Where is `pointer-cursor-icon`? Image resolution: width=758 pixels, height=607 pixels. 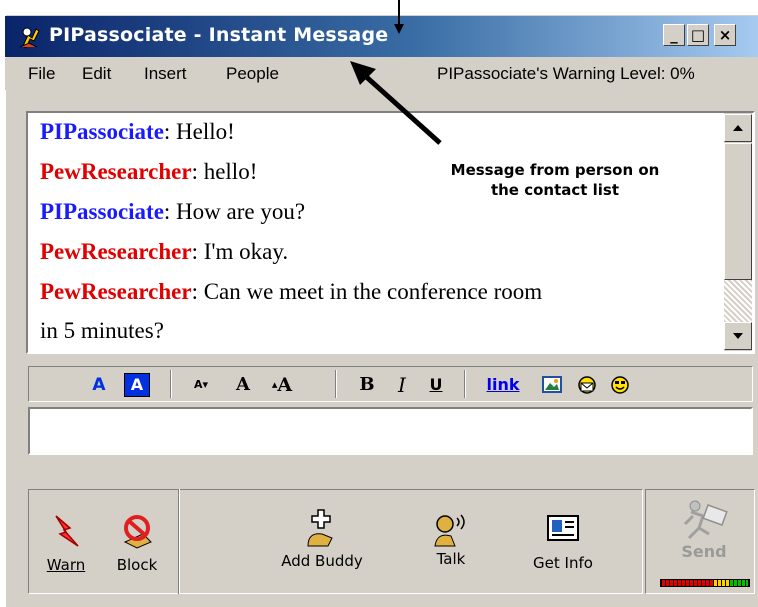
pointer-cursor-icon is located at coordinates (399, 17).